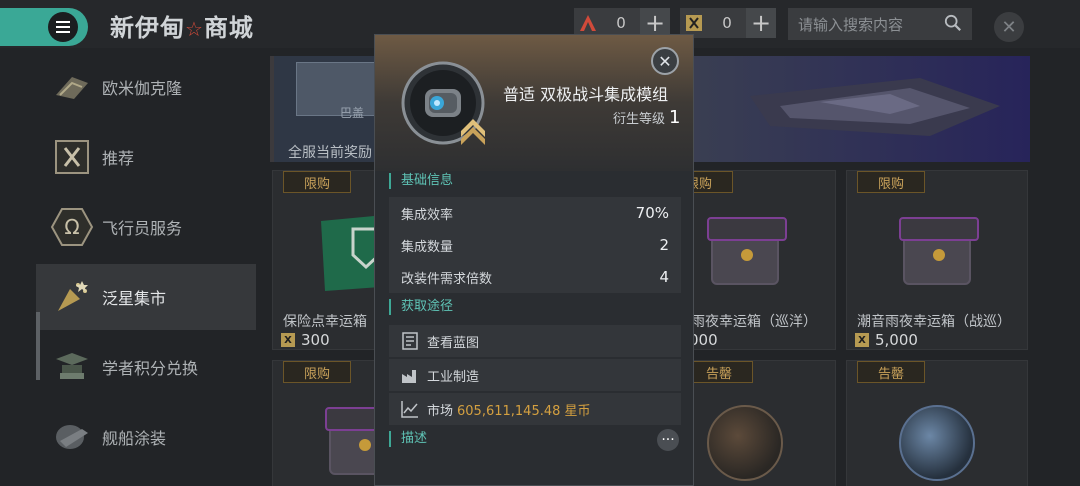 This screenshot has width=1080, height=486. Describe the element at coordinates (761, 23) in the screenshot. I see `add-x-currency-button: +` at that location.